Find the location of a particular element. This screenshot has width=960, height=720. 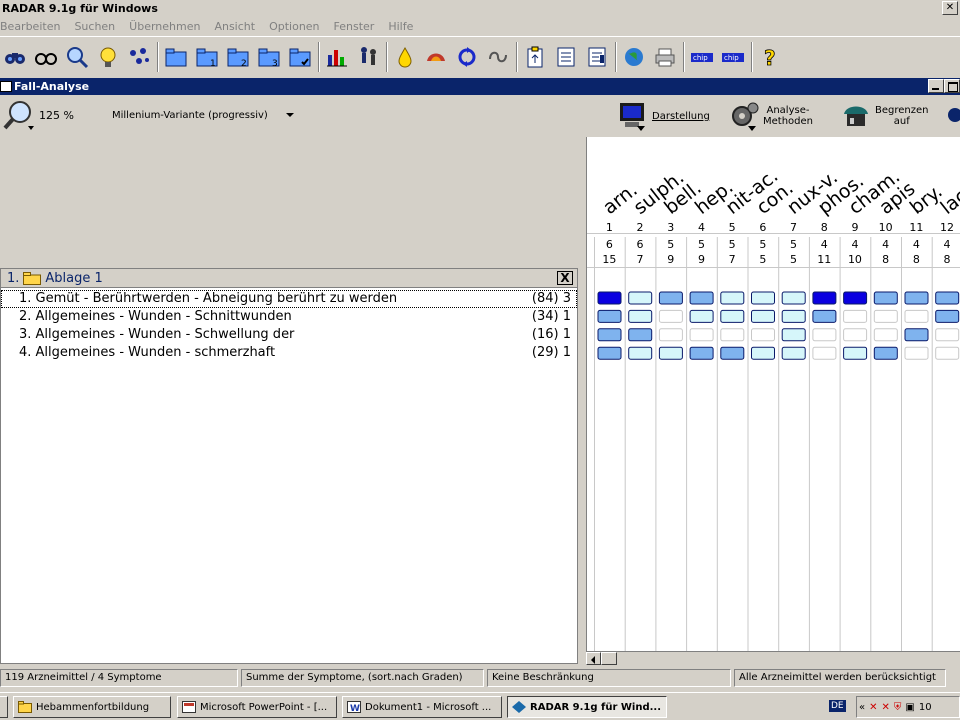

list-out-icon is located at coordinates (597, 57).